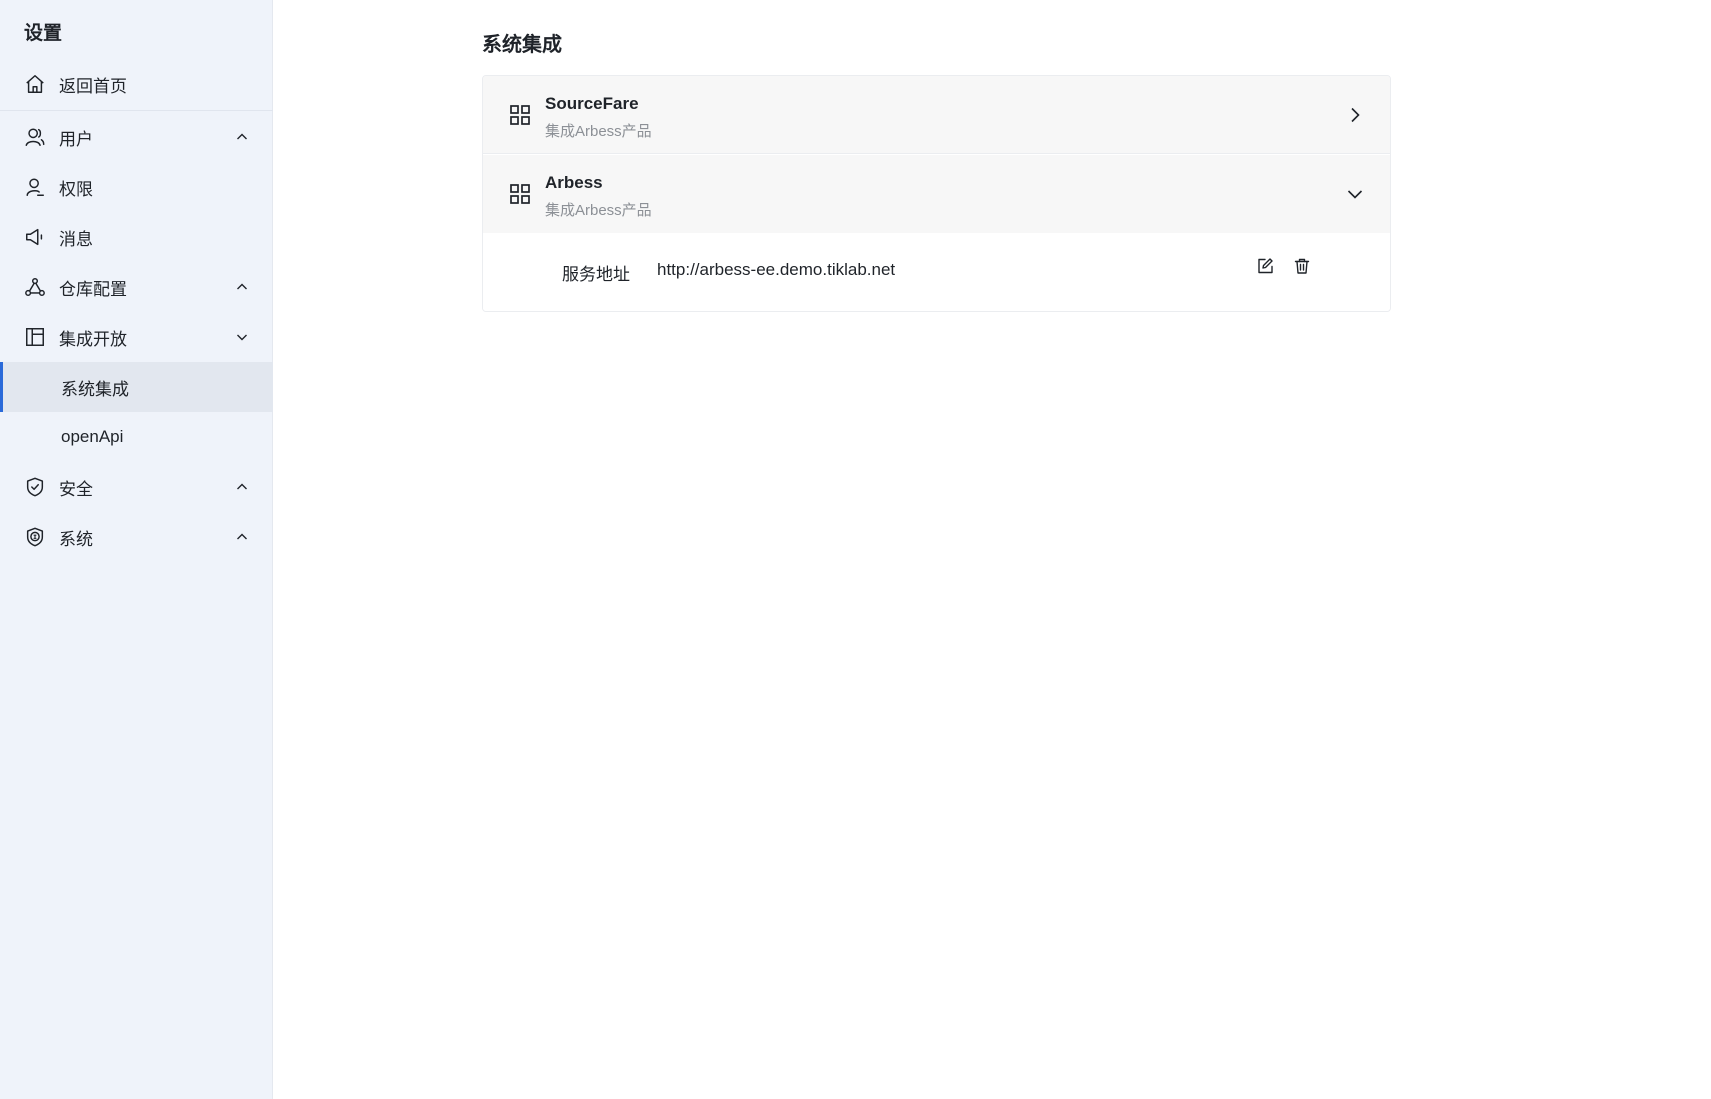 The width and height of the screenshot is (1711, 1099). What do you see at coordinates (93, 86) in the screenshot?
I see `nav-item-label: 返回首页` at bounding box center [93, 86].